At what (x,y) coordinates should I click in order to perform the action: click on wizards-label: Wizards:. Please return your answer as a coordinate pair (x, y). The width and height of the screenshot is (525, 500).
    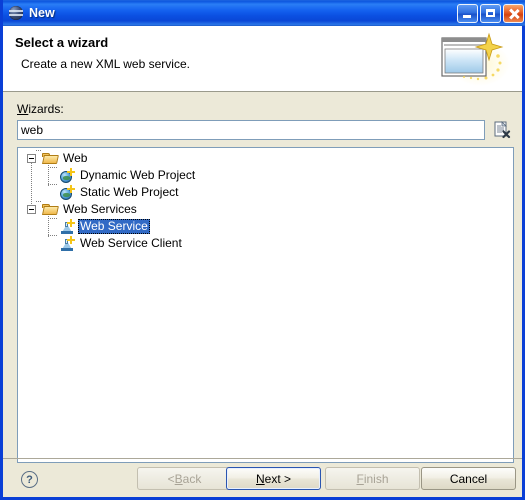
    Looking at the image, I should click on (40, 109).